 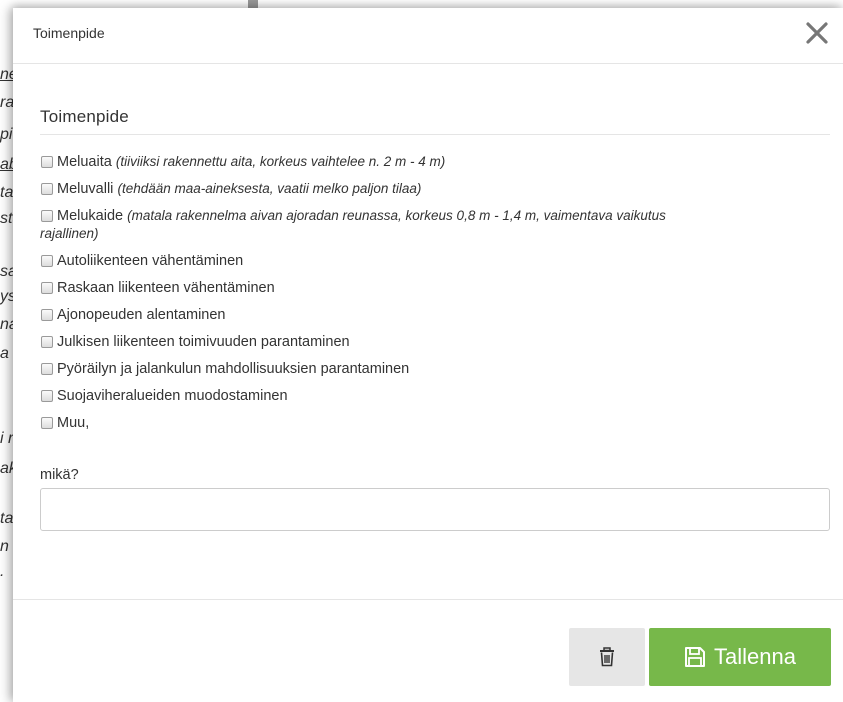 I want to click on option-label: Suojaviheralueiden muodostaminen, so click(x=172, y=396).